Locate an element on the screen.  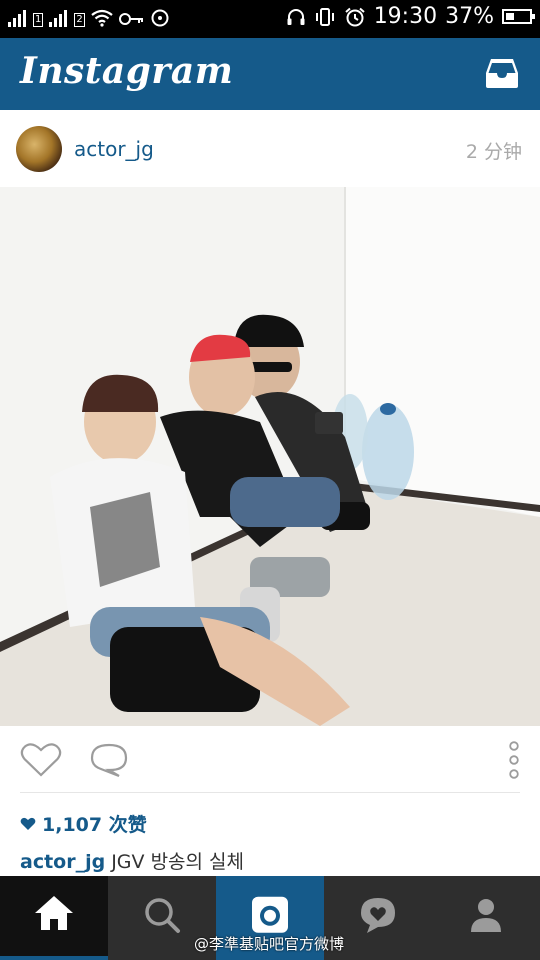
avatar is located at coordinates (39, 149).